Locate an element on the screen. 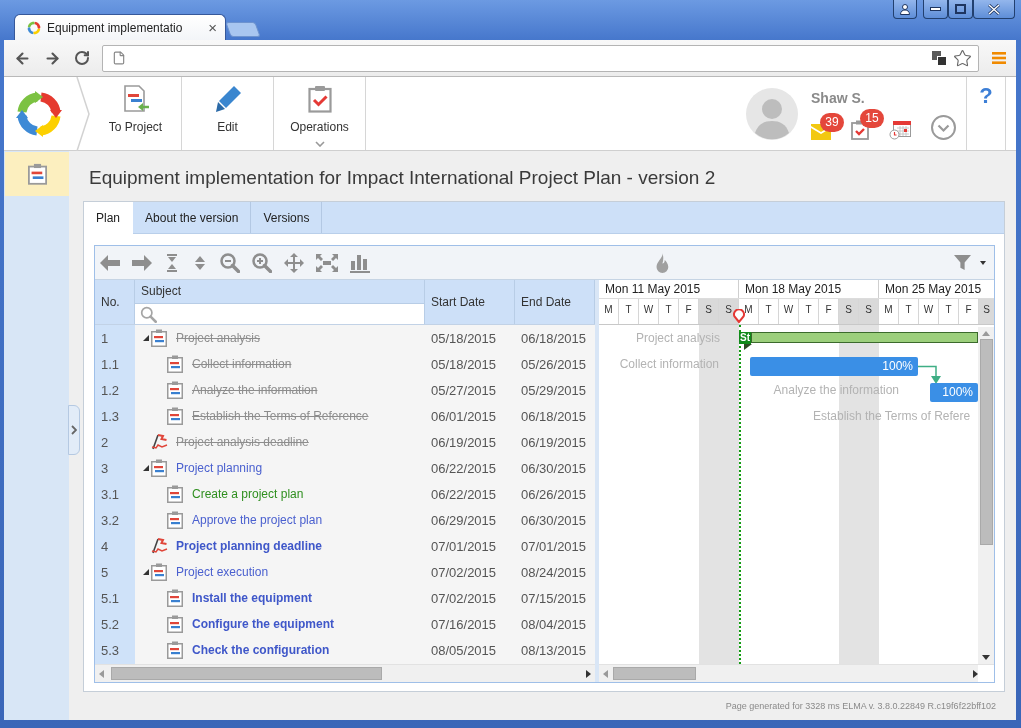 The height and width of the screenshot is (728, 1021). help-button: ? is located at coordinates (986, 113).